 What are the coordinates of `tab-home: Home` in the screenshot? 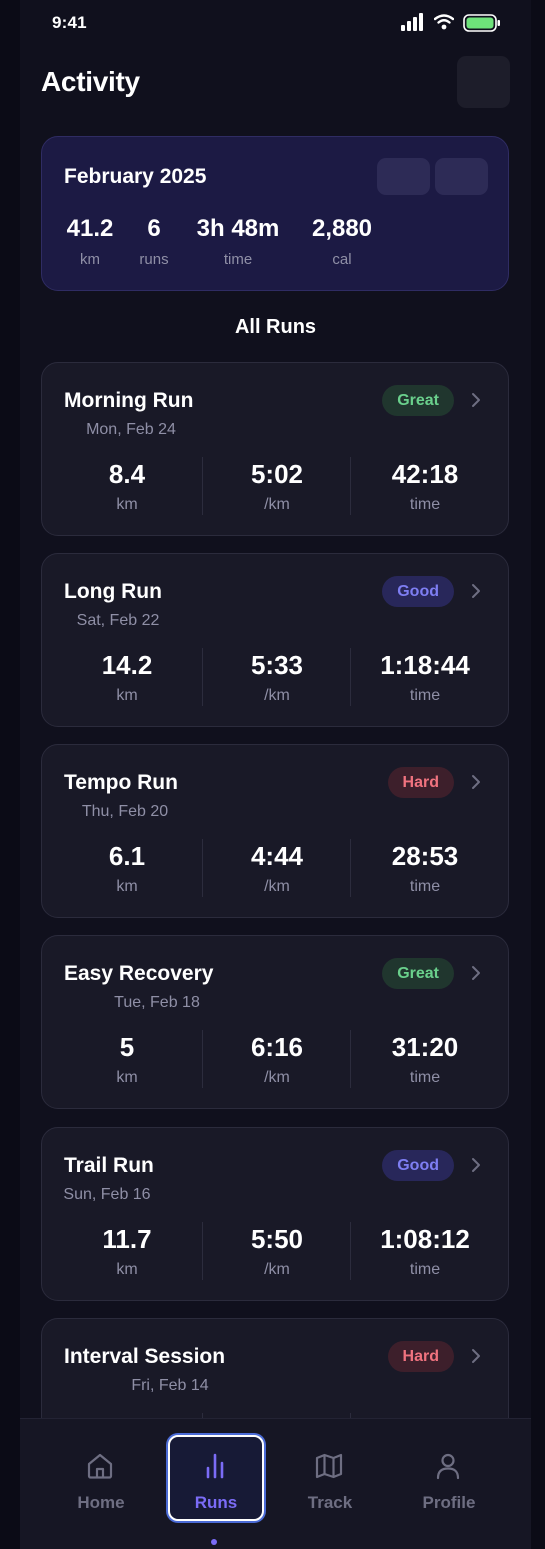 It's located at (101, 1478).